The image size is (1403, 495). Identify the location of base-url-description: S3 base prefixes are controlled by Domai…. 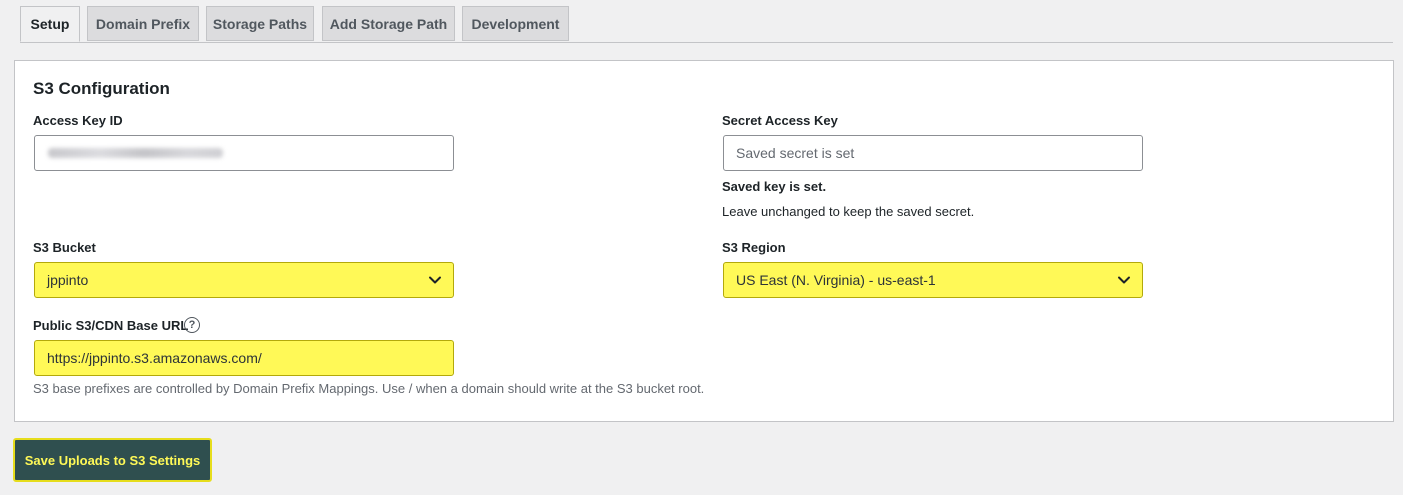
(369, 388).